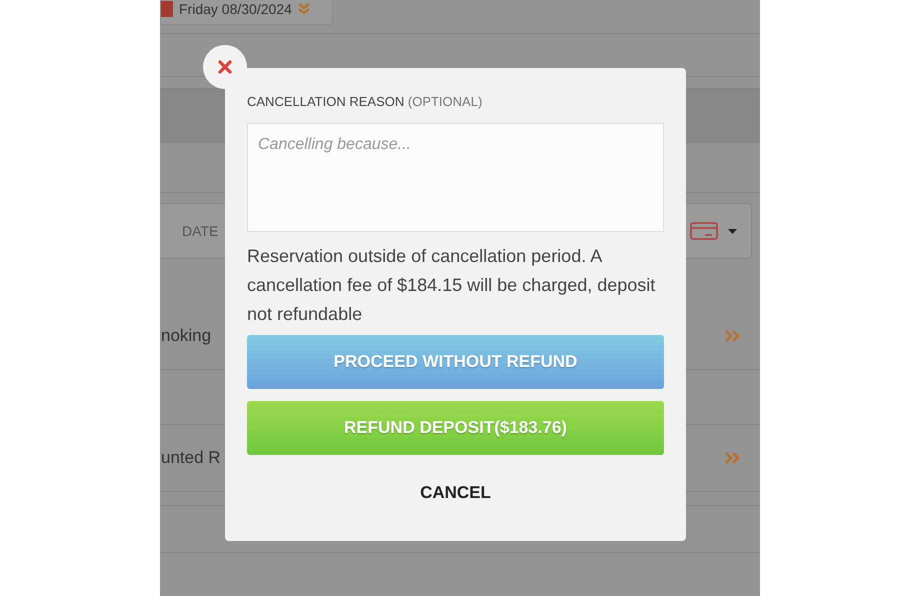 The image size is (920, 596). What do you see at coordinates (200, 231) in the screenshot?
I see `date-label: DATE` at bounding box center [200, 231].